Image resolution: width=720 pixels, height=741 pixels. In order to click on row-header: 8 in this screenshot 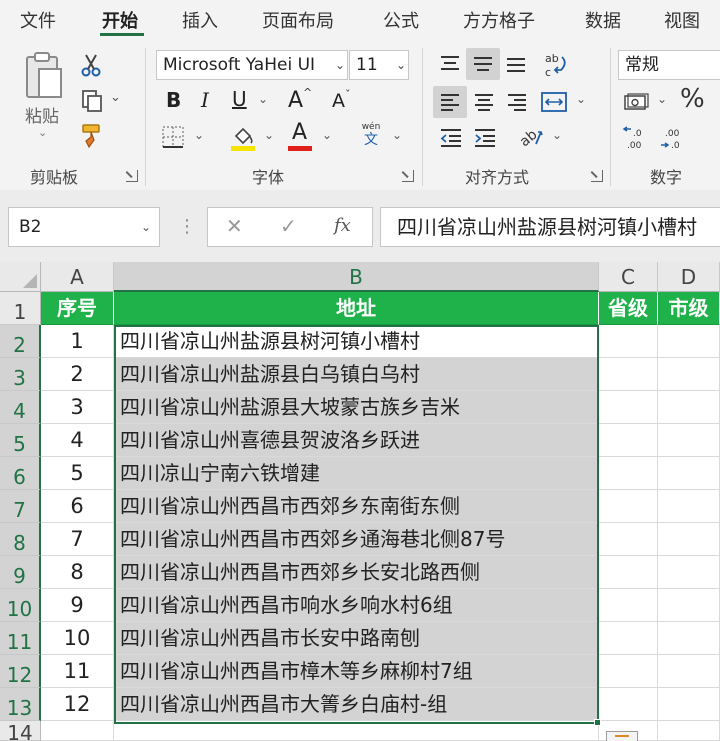, I will do `click(20, 539)`.